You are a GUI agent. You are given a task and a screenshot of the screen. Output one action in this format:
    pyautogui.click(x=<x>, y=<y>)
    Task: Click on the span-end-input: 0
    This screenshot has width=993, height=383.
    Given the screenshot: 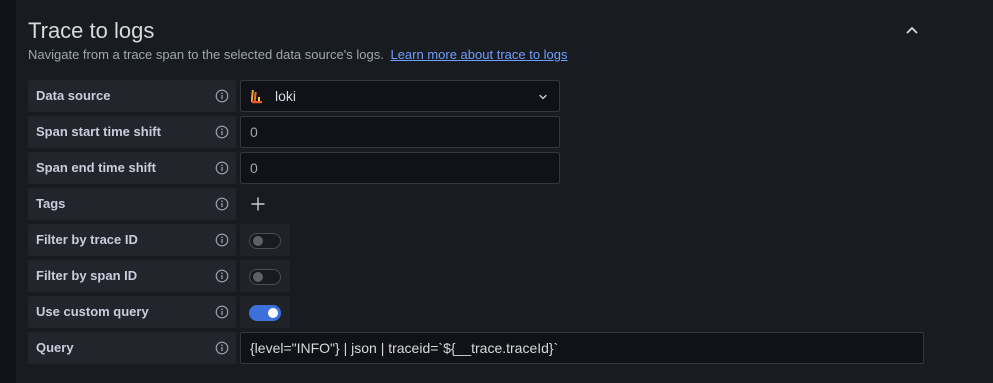 What is the action you would take?
    pyautogui.click(x=400, y=168)
    